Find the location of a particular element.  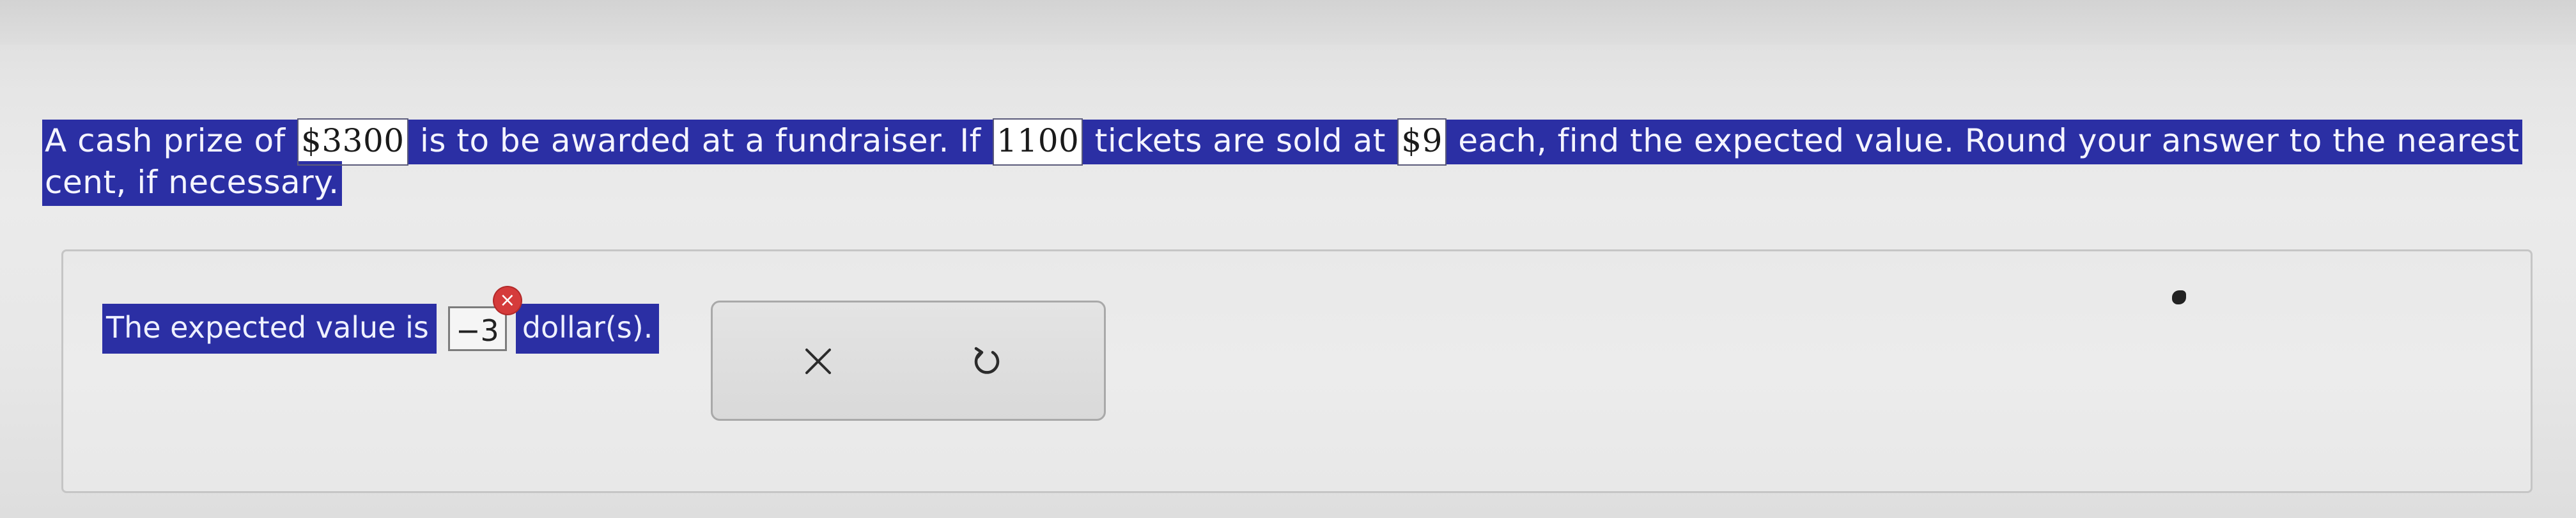

prize-amount: $3300 is located at coordinates (352, 142).